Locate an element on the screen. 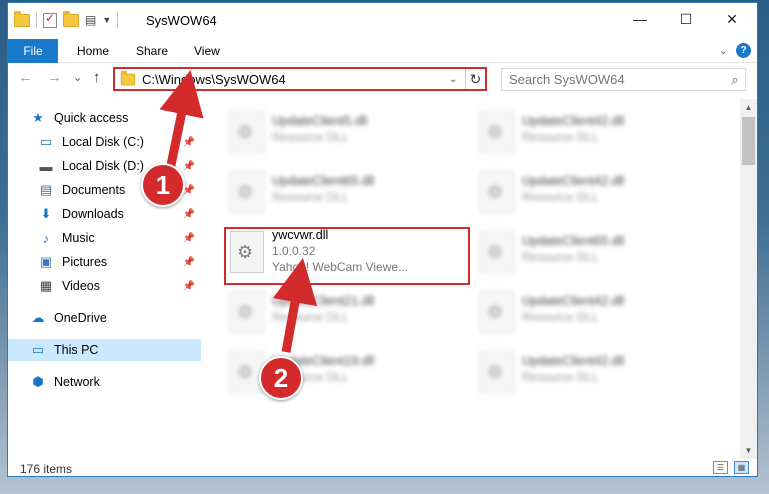  file-name: UpdateClient21.dll is located at coordinates (323, 301).